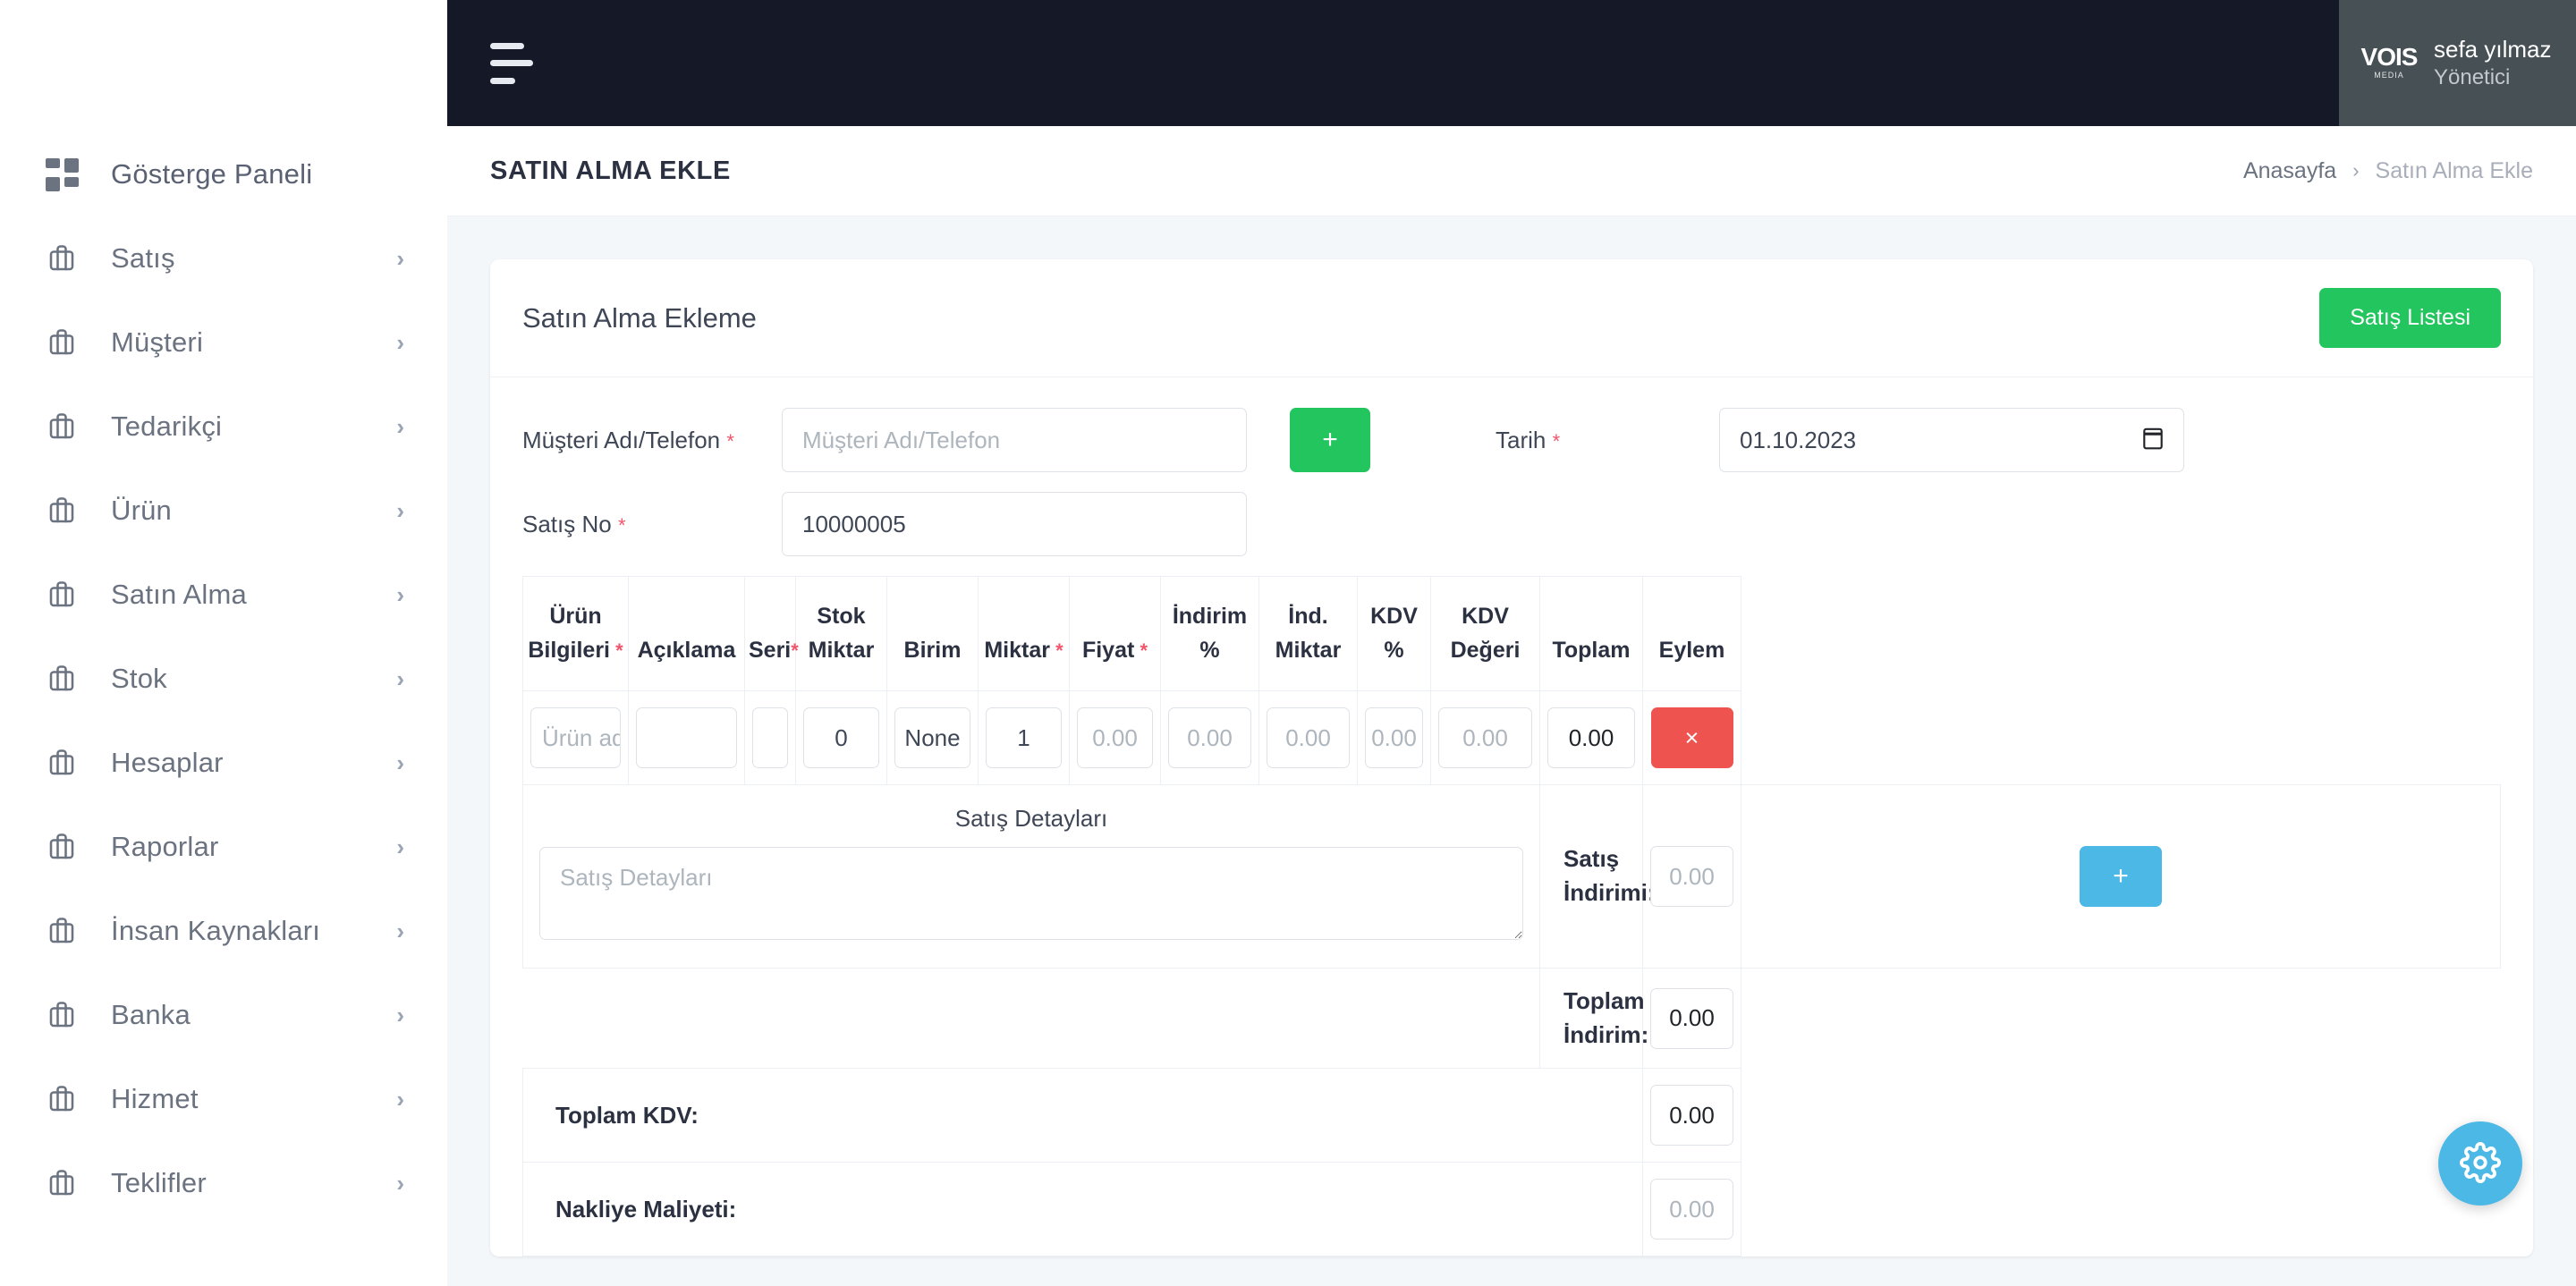 This screenshot has width=2576, height=1286. Describe the element at coordinates (1691, 737) in the screenshot. I see `remove-row-button: ×` at that location.